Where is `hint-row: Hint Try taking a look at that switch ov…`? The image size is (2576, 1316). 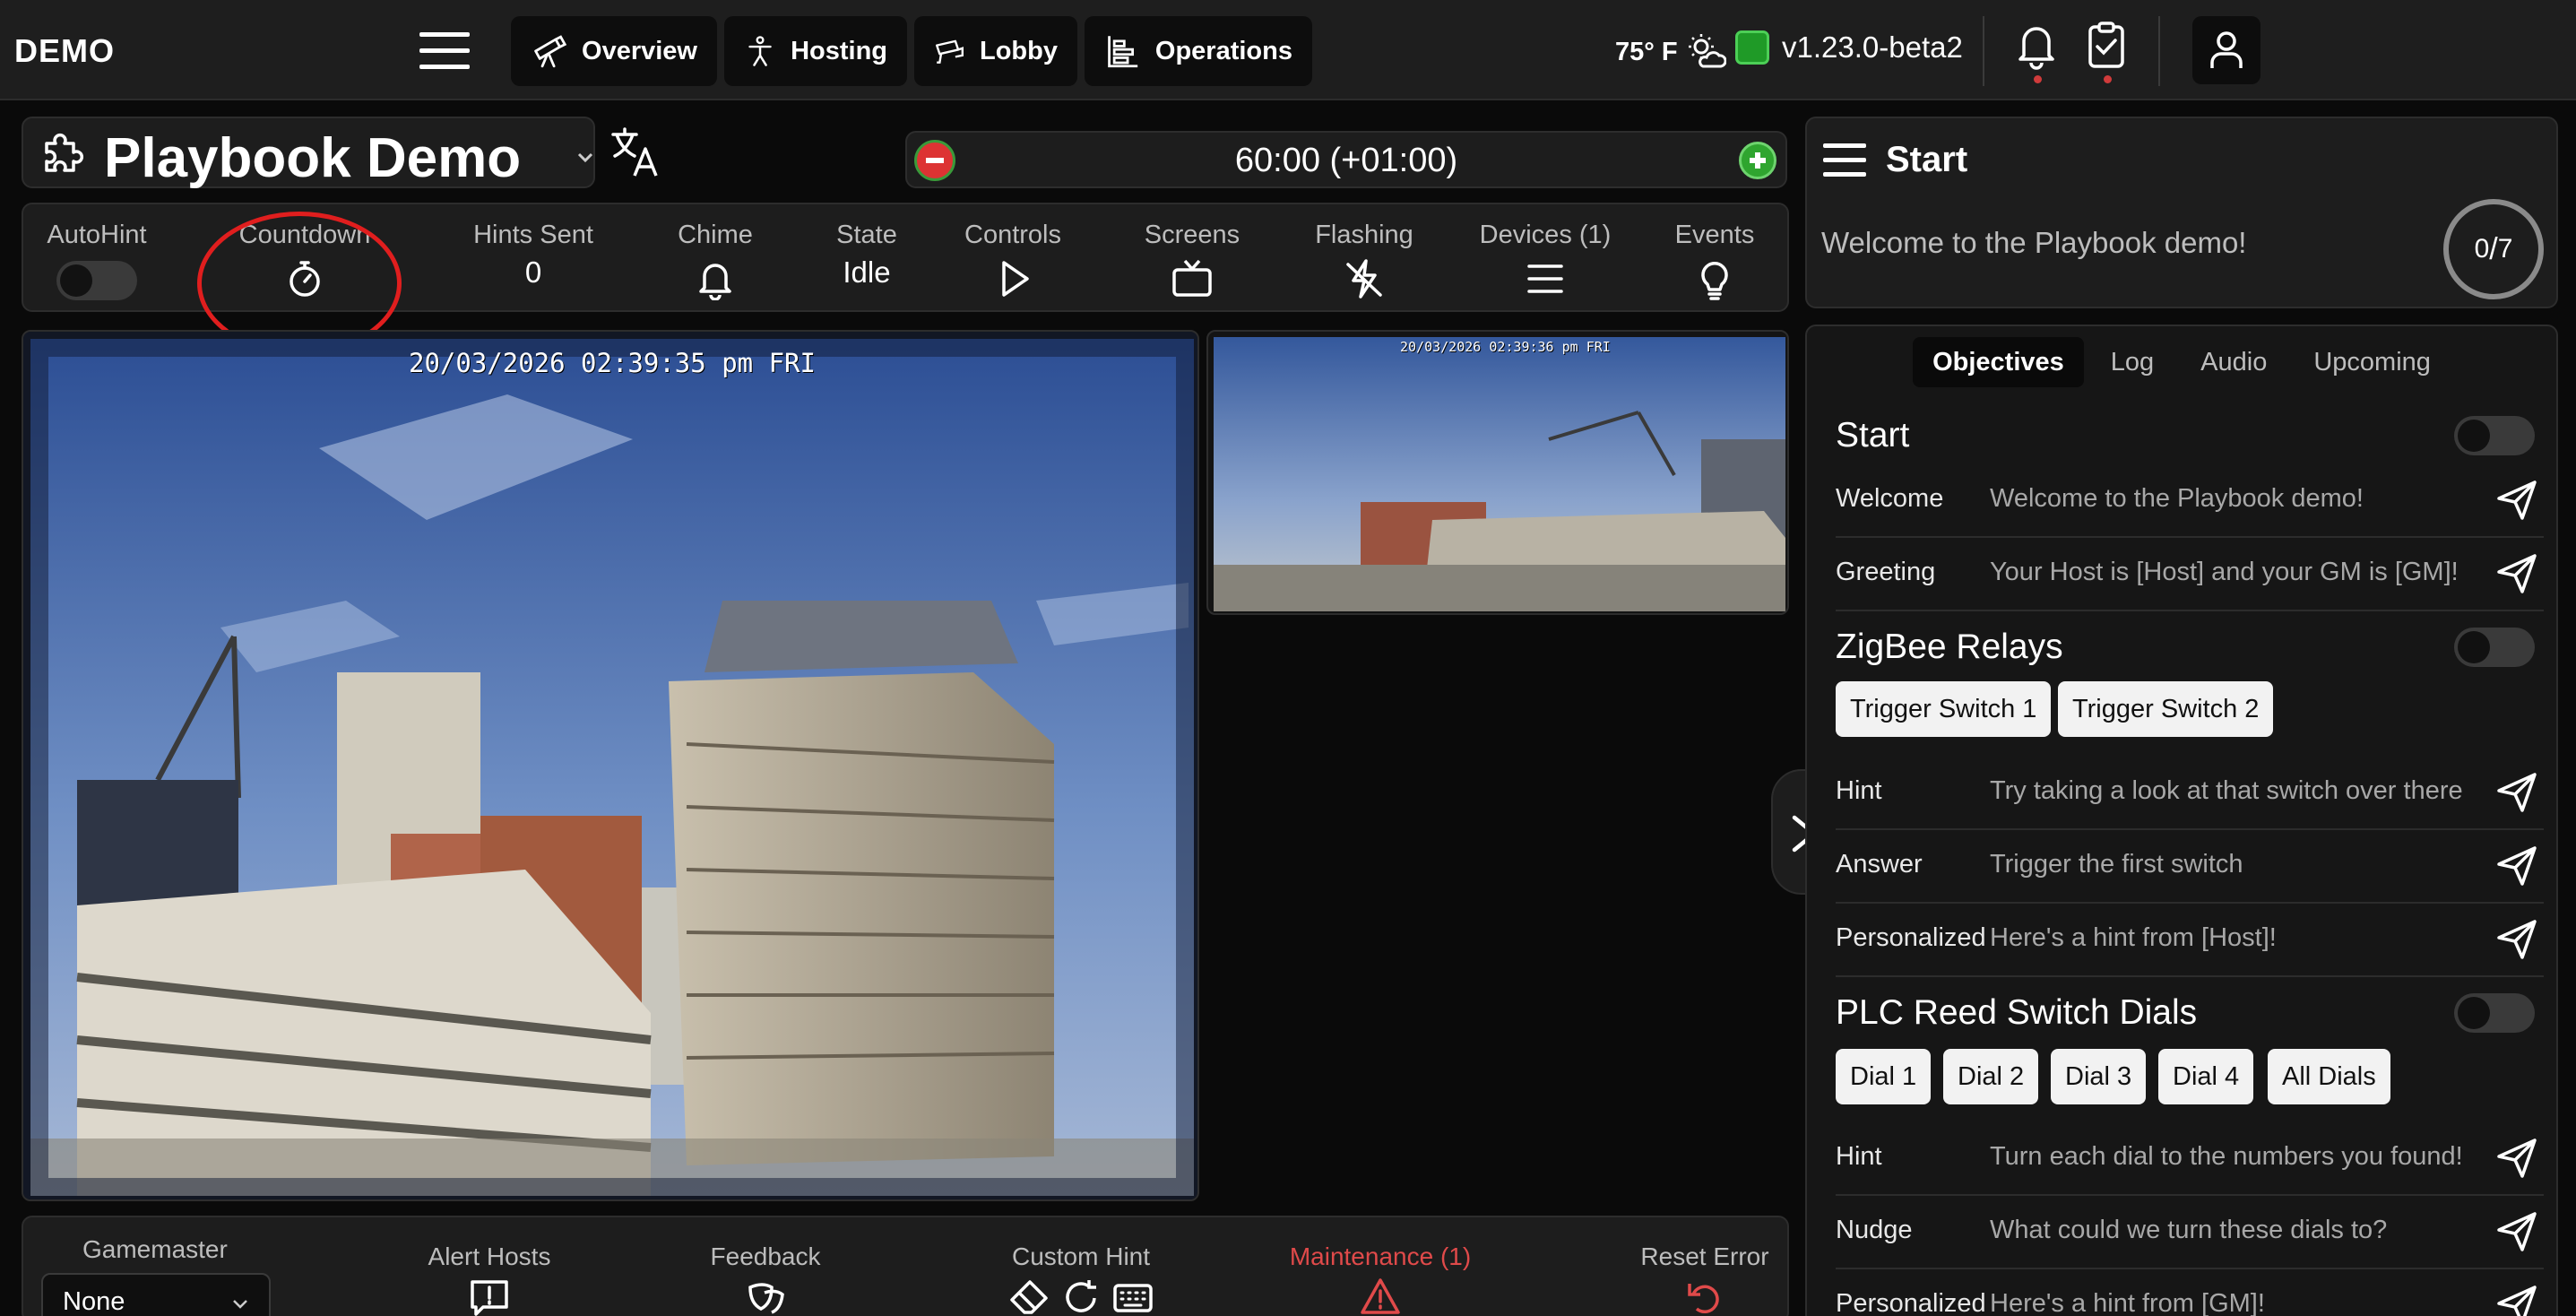
hint-row: Hint Try taking a look at that switch ov… is located at coordinates (2190, 794).